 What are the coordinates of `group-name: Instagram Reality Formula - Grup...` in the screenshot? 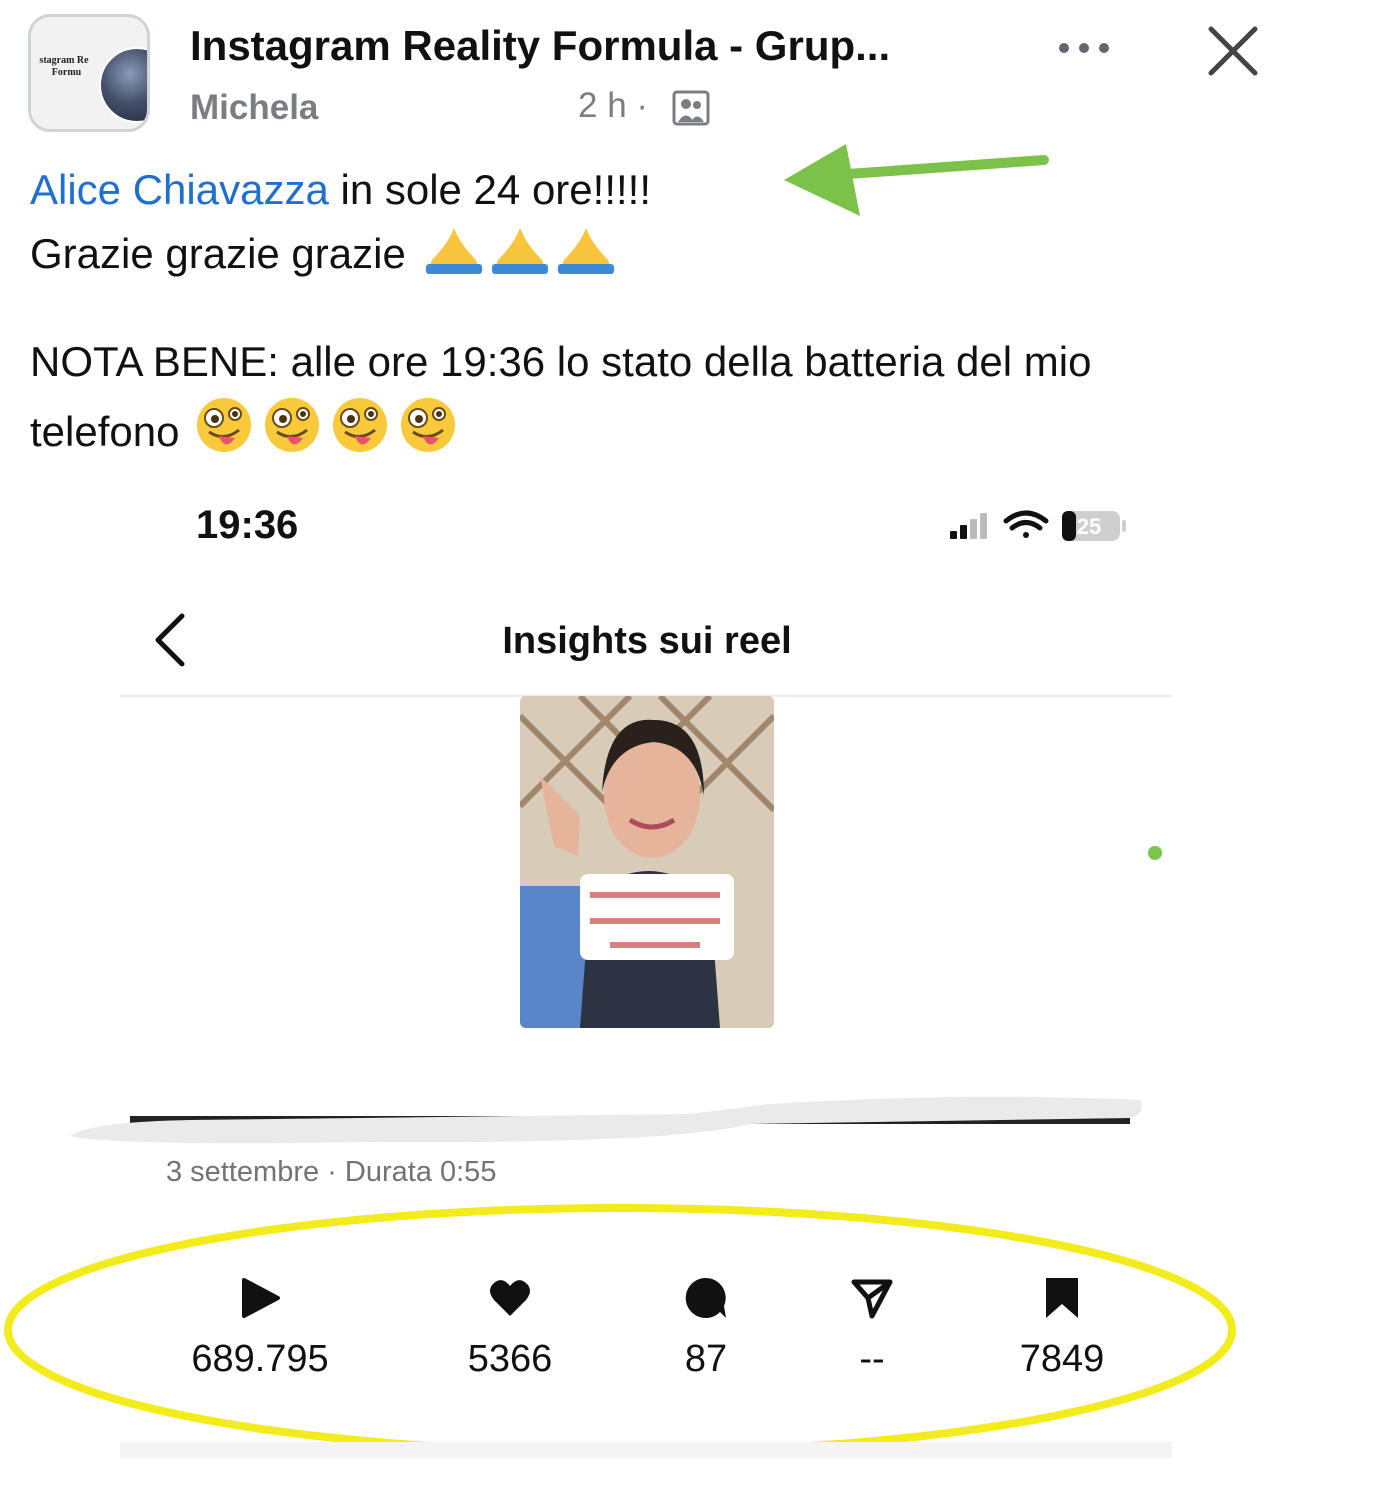 It's located at (540, 46).